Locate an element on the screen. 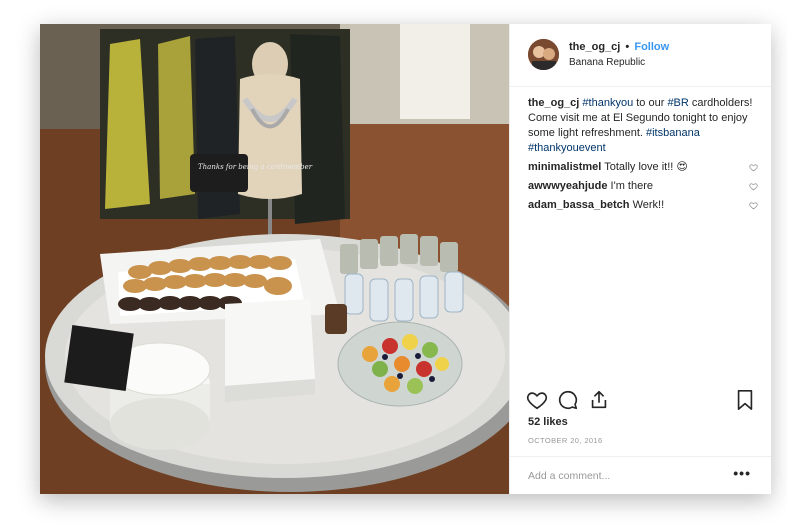 This screenshot has width=787, height=525. comment-username: adam_bassa_betch is located at coordinates (579, 205).